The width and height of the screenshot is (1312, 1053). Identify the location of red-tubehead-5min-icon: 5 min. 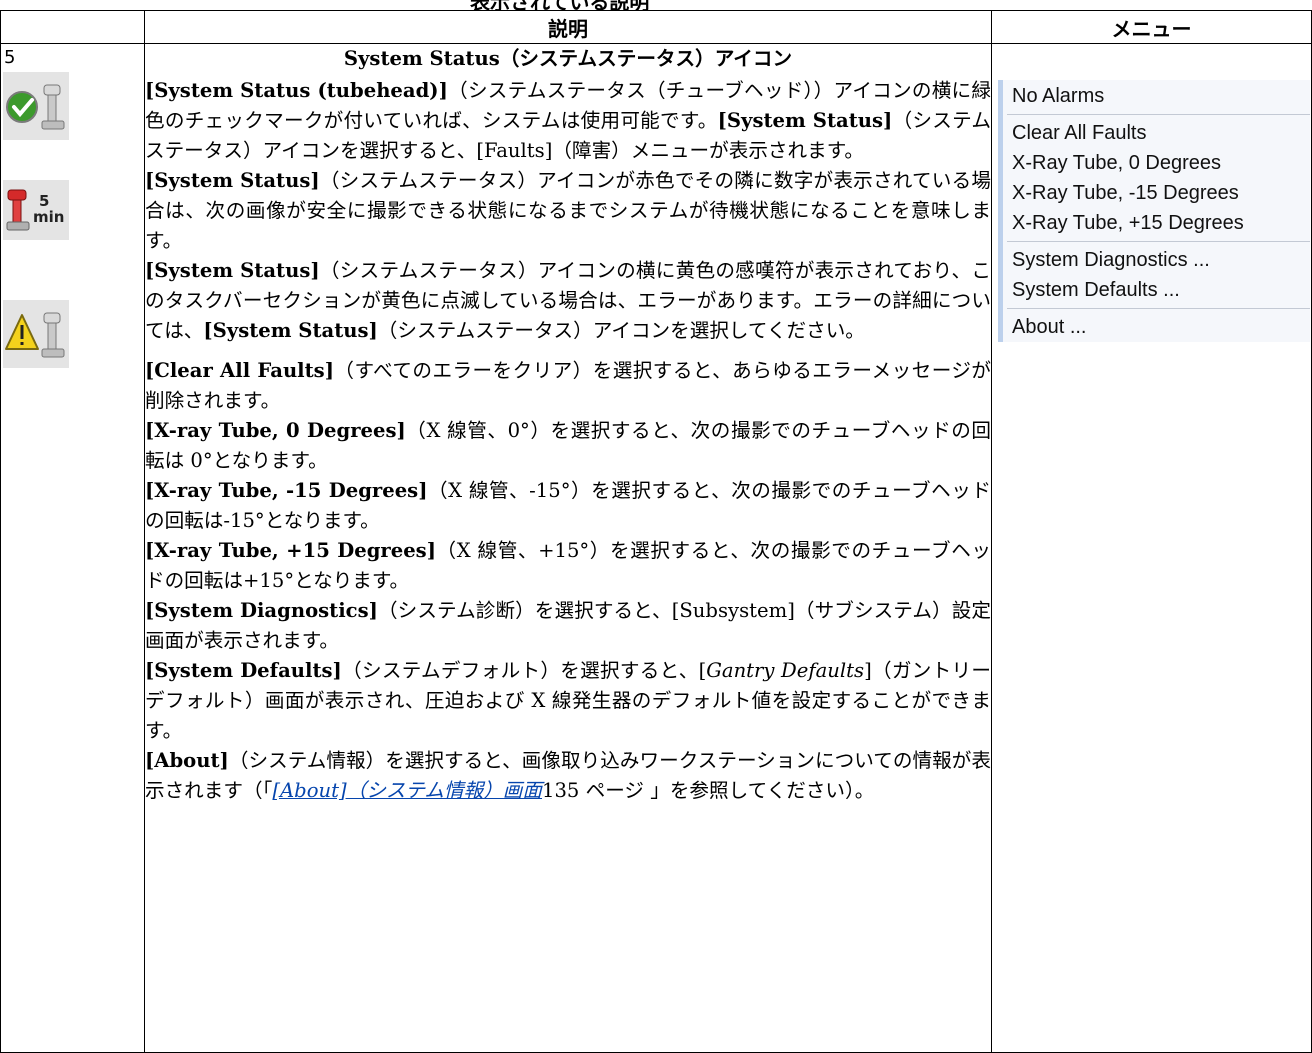
(35, 210).